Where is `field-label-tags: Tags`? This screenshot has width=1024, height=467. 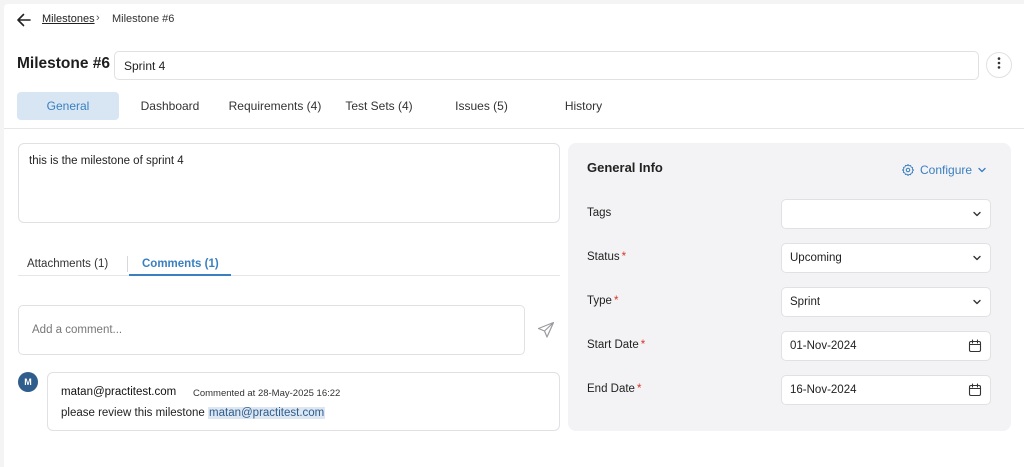
field-label-tags: Tags is located at coordinates (599, 213).